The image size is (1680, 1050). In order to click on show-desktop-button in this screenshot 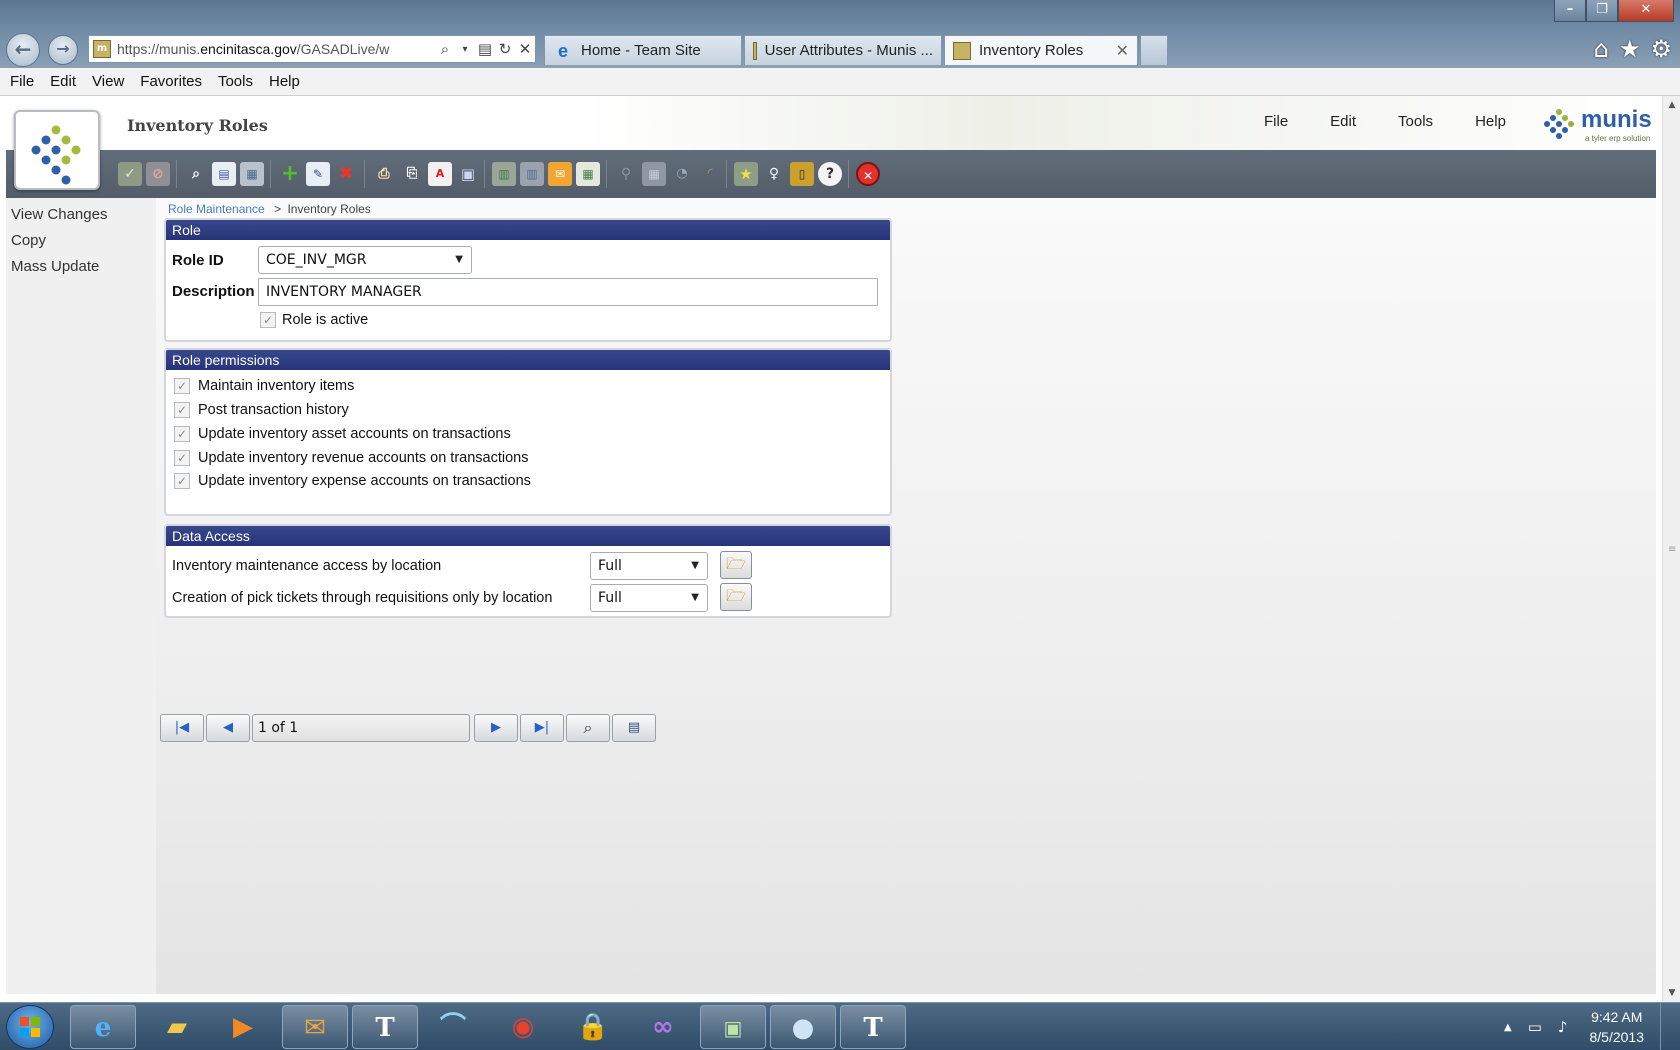, I will do `click(1666, 1026)`.